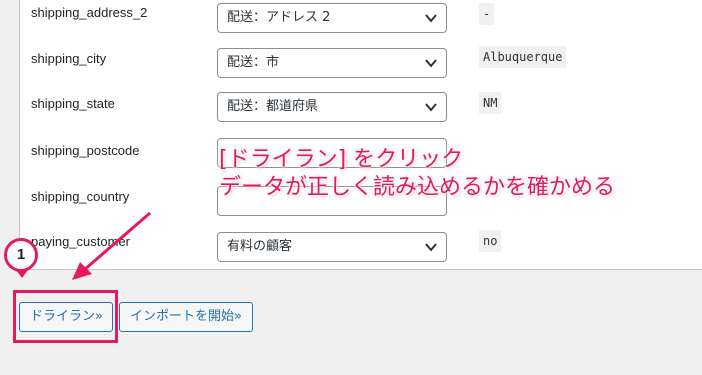  I want to click on select-value: 配送：市, so click(253, 62).